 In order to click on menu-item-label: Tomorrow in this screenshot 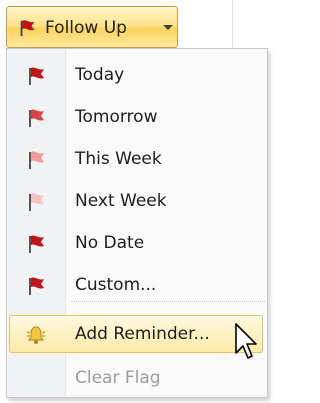, I will do `click(116, 117)`.